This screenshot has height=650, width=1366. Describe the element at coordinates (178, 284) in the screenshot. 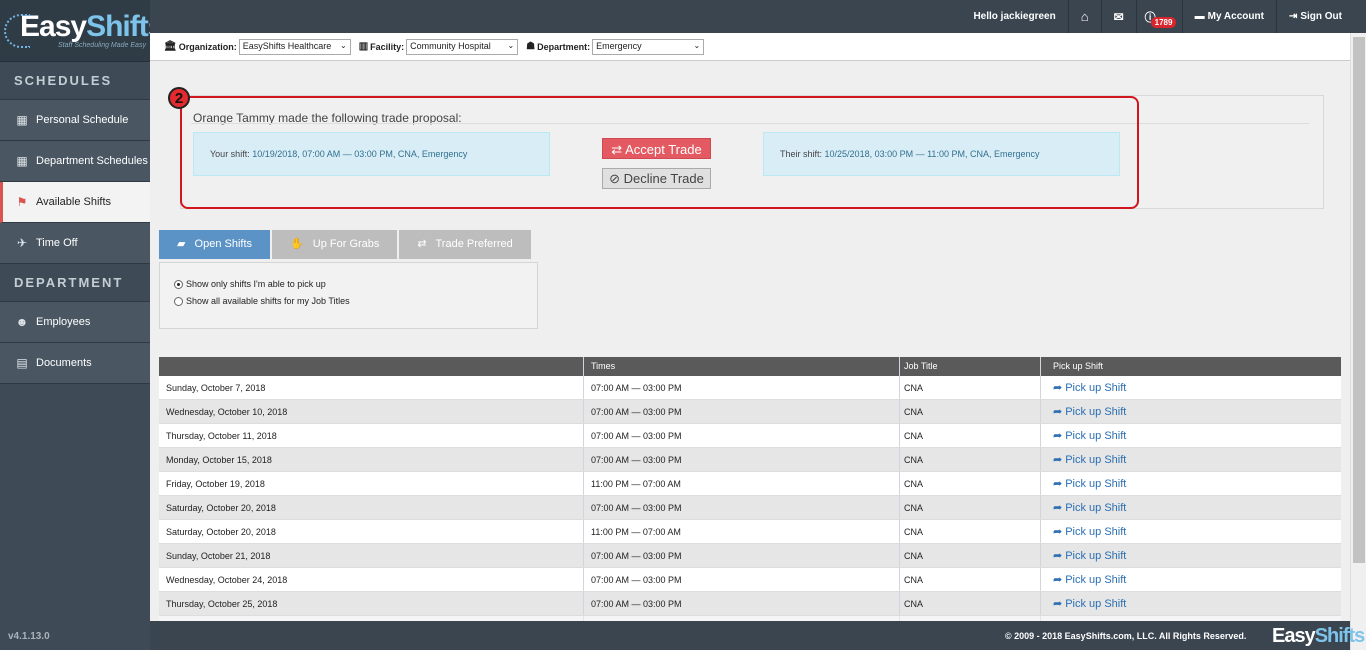

I see `radio-button-selected` at that location.